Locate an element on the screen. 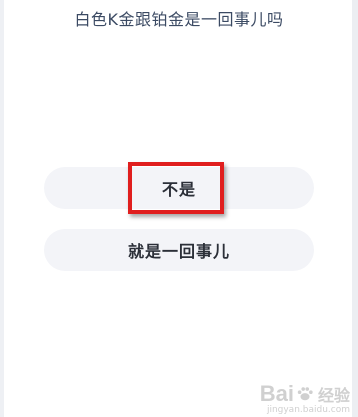  right-edge-divider is located at coordinates (355, 208).